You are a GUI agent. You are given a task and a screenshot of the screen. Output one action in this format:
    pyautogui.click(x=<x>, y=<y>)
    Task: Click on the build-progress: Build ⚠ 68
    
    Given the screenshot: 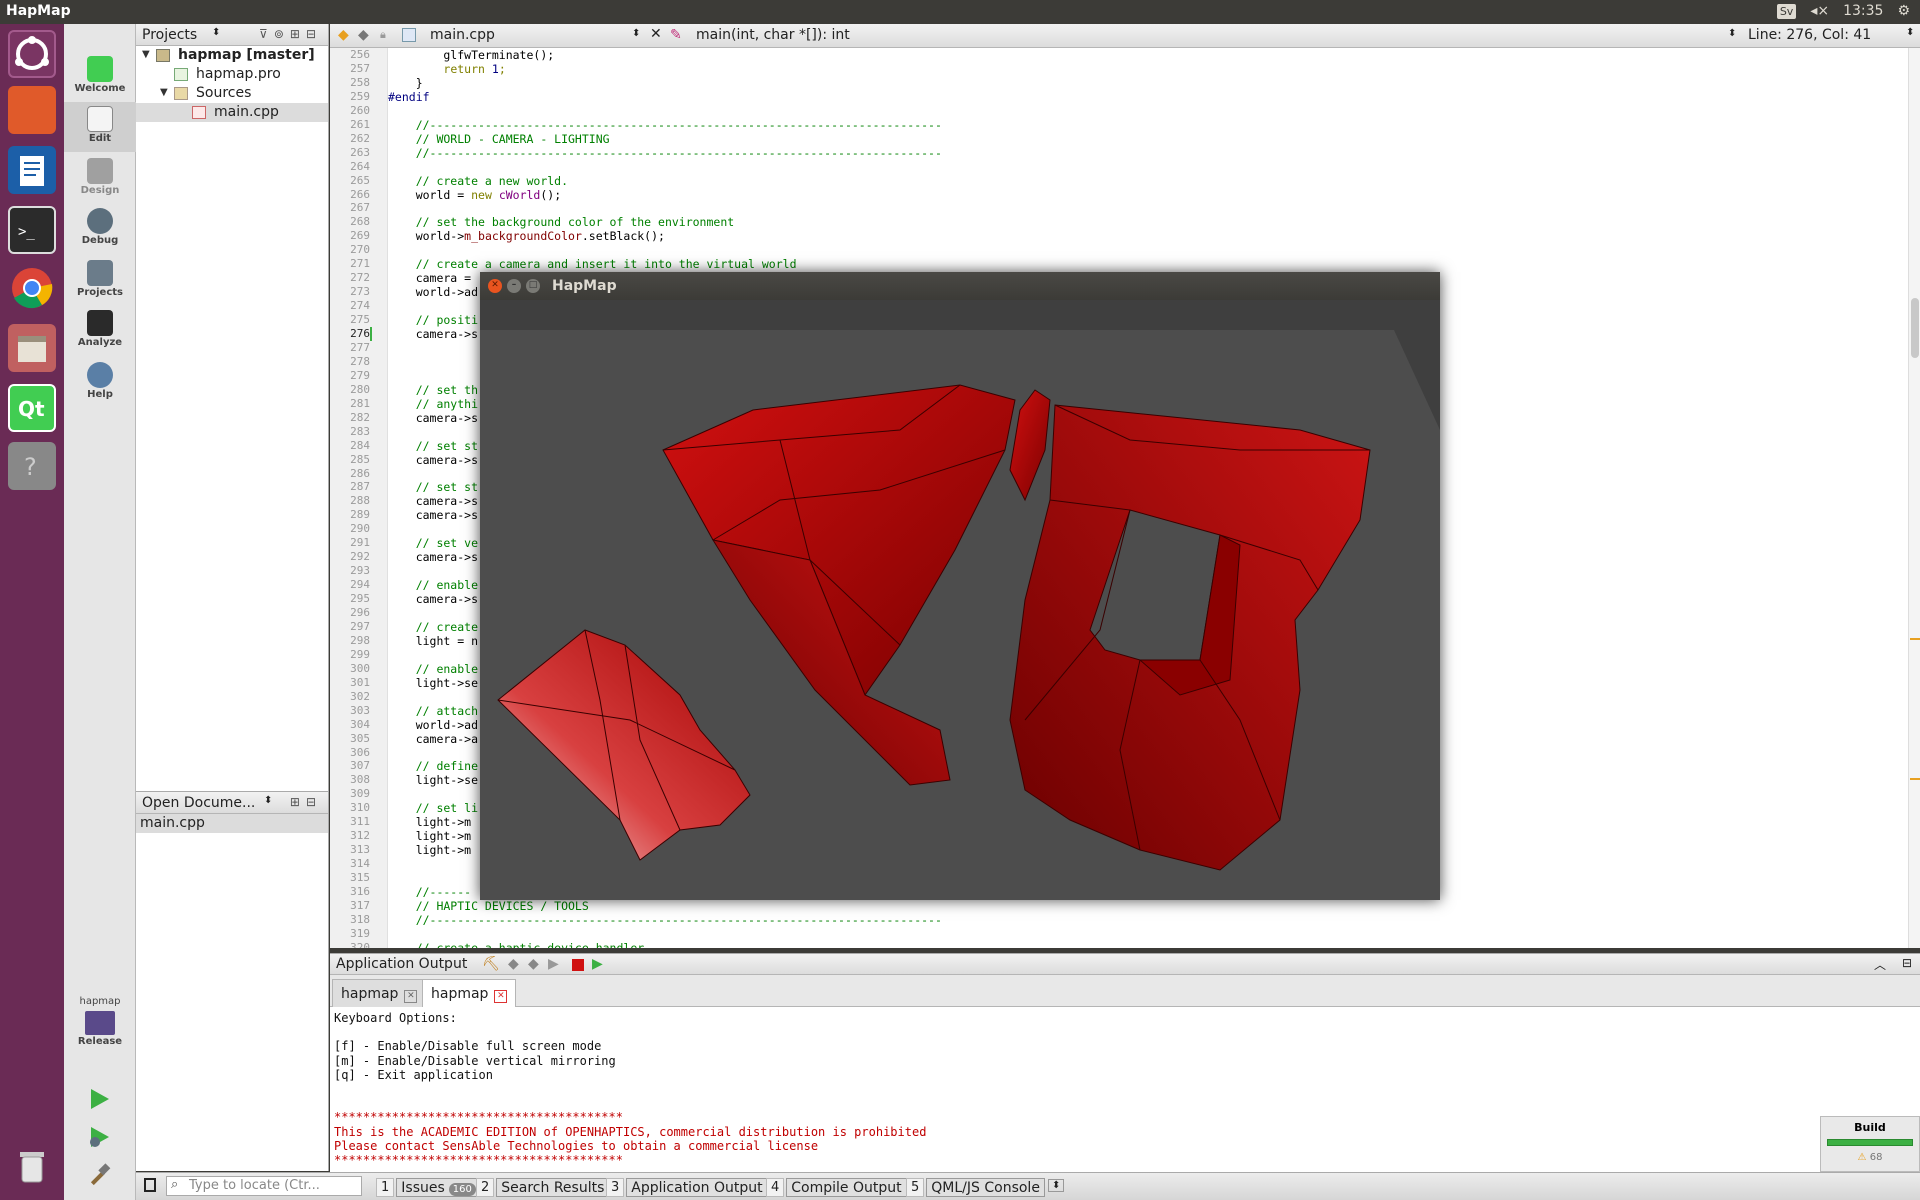 What is the action you would take?
    pyautogui.click(x=1870, y=1144)
    